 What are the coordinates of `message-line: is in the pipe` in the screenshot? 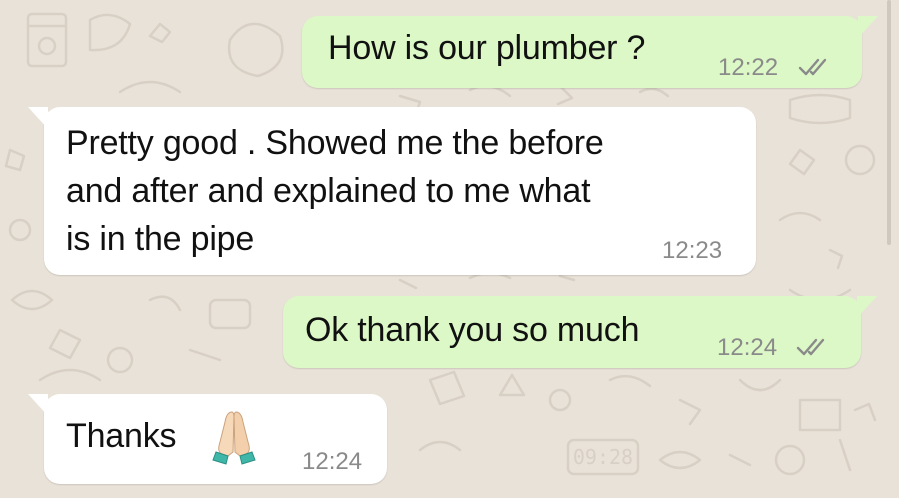 It's located at (160, 239).